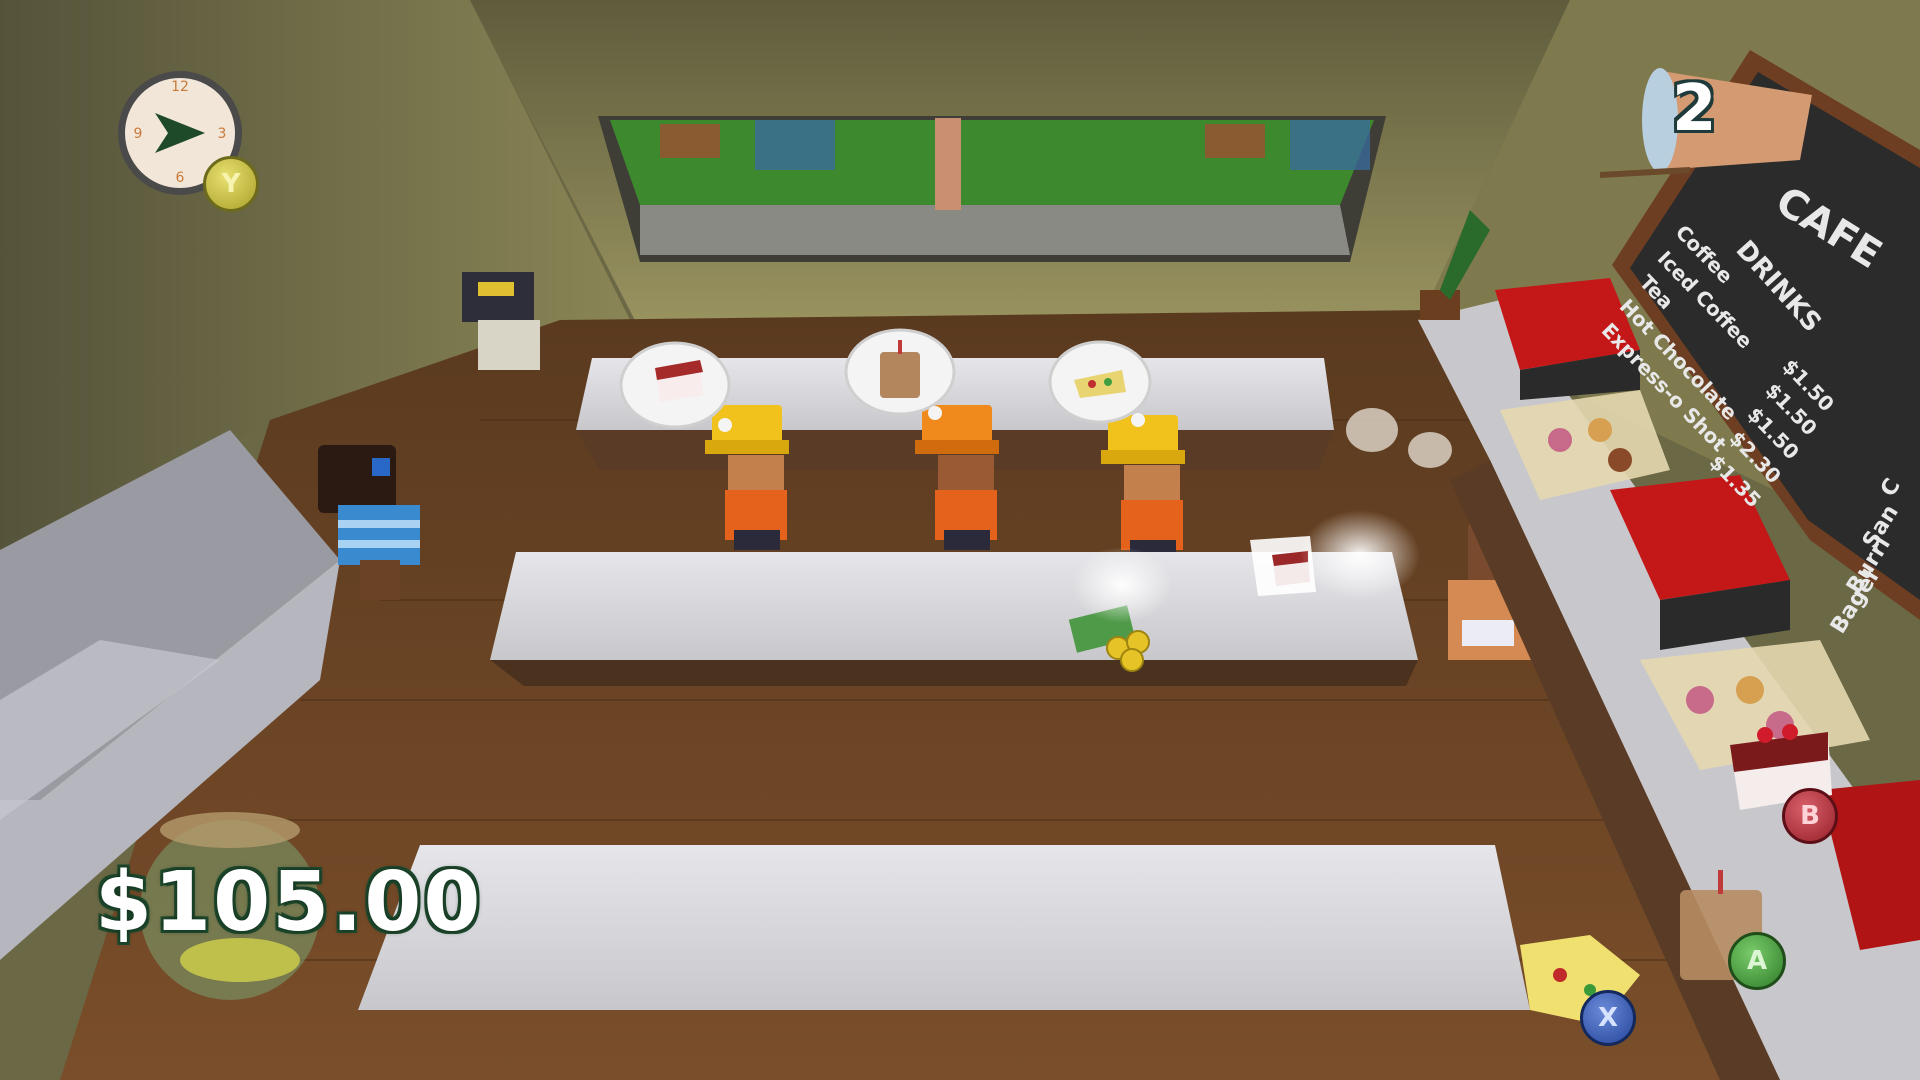  Describe the element at coordinates (1757, 961) in the screenshot. I see `a-button-icon: A` at that location.